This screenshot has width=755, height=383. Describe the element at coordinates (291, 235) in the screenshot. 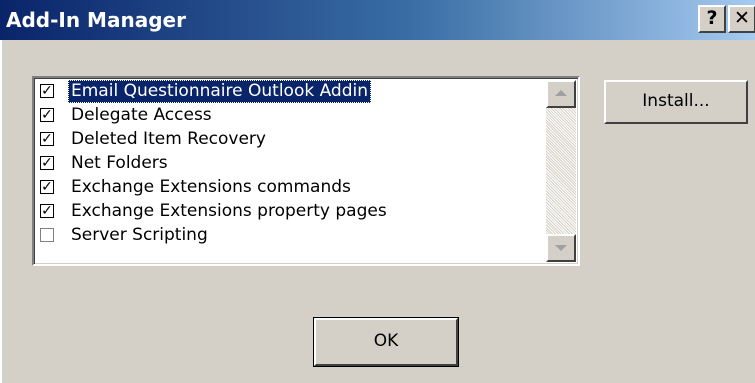

I see `addin-list-item: Server Scripting` at that location.